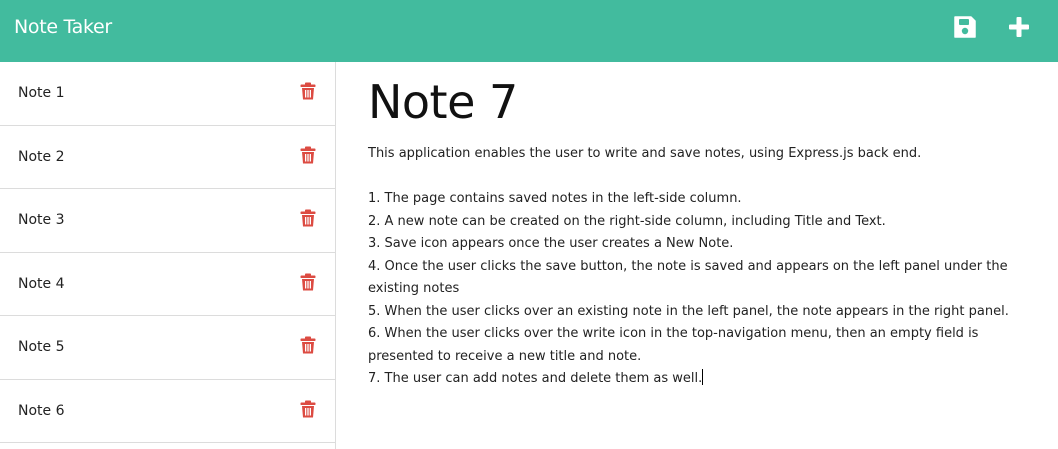 The height and width of the screenshot is (449, 1058). Describe the element at coordinates (41, 410) in the screenshot. I see `note-list-title: Note 6` at that location.